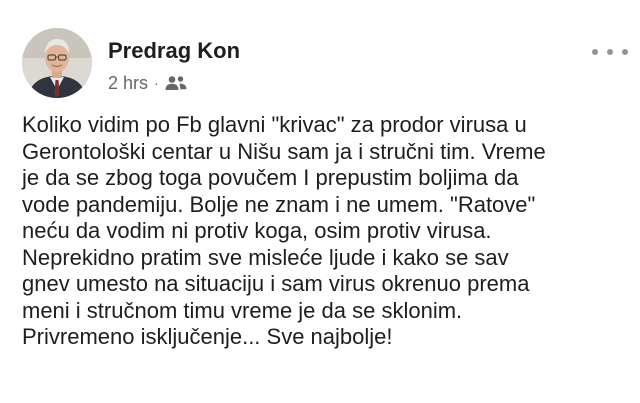 Image resolution: width=640 pixels, height=403 pixels. I want to click on post-meta: 2 hrs ·, so click(147, 83).